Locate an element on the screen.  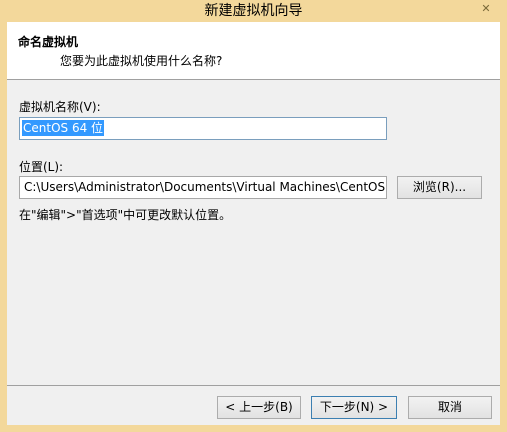
page-subtitle: 您要为此虚拟机使用什么名称? is located at coordinates (141, 61).